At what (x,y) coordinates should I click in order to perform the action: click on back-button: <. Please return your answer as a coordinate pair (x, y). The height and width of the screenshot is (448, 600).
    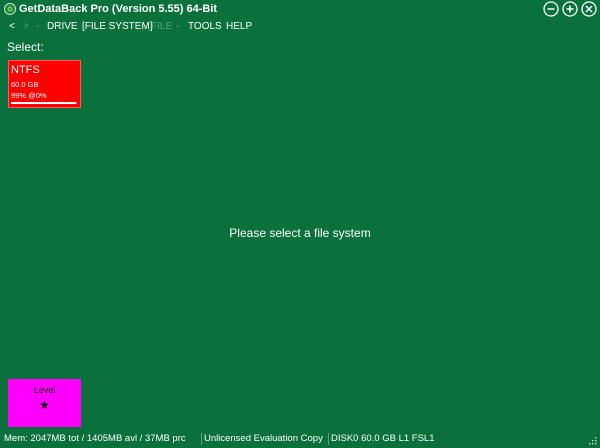
    Looking at the image, I should click on (12, 26).